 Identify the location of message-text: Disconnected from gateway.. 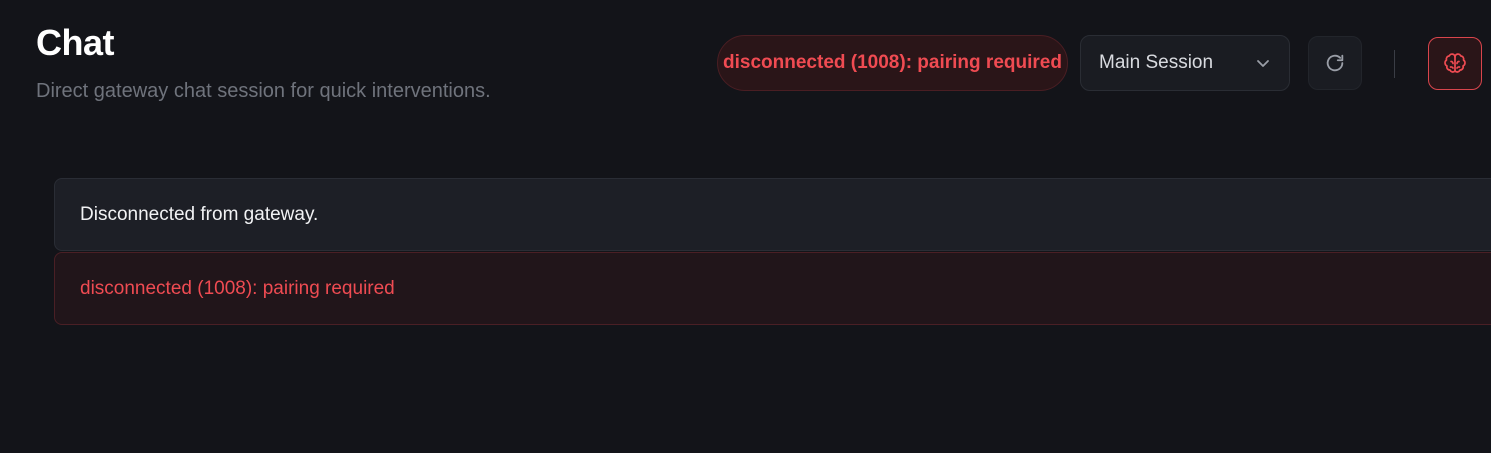
(199, 214).